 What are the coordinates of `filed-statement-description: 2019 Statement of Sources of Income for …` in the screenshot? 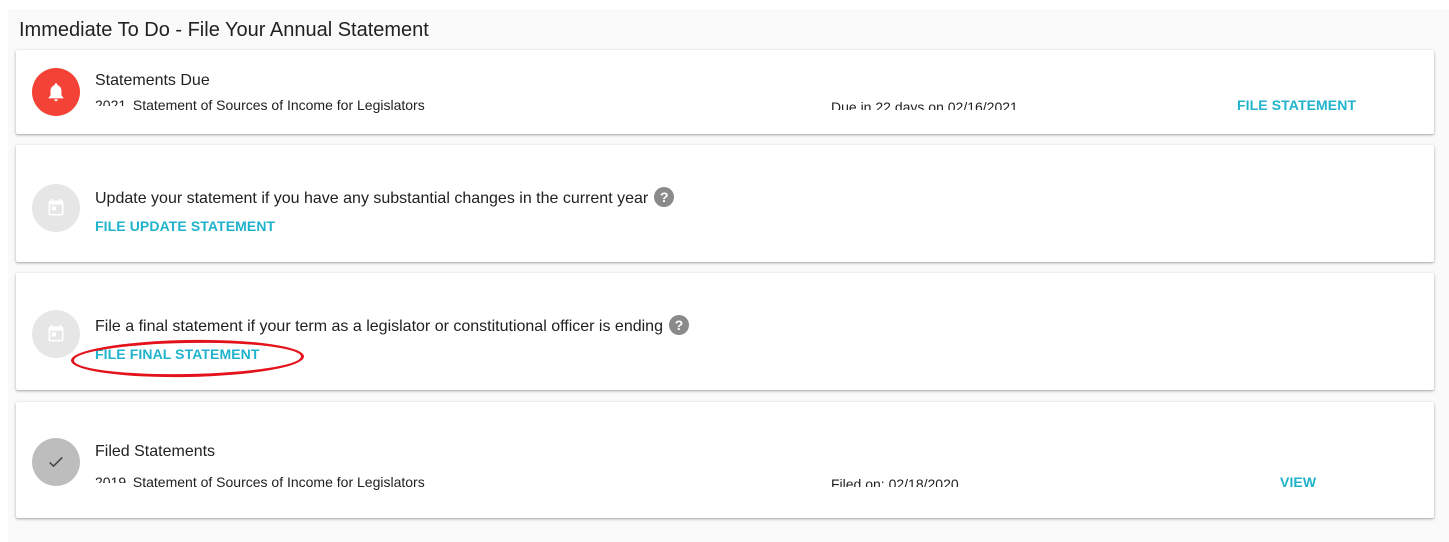 It's located at (260, 482).